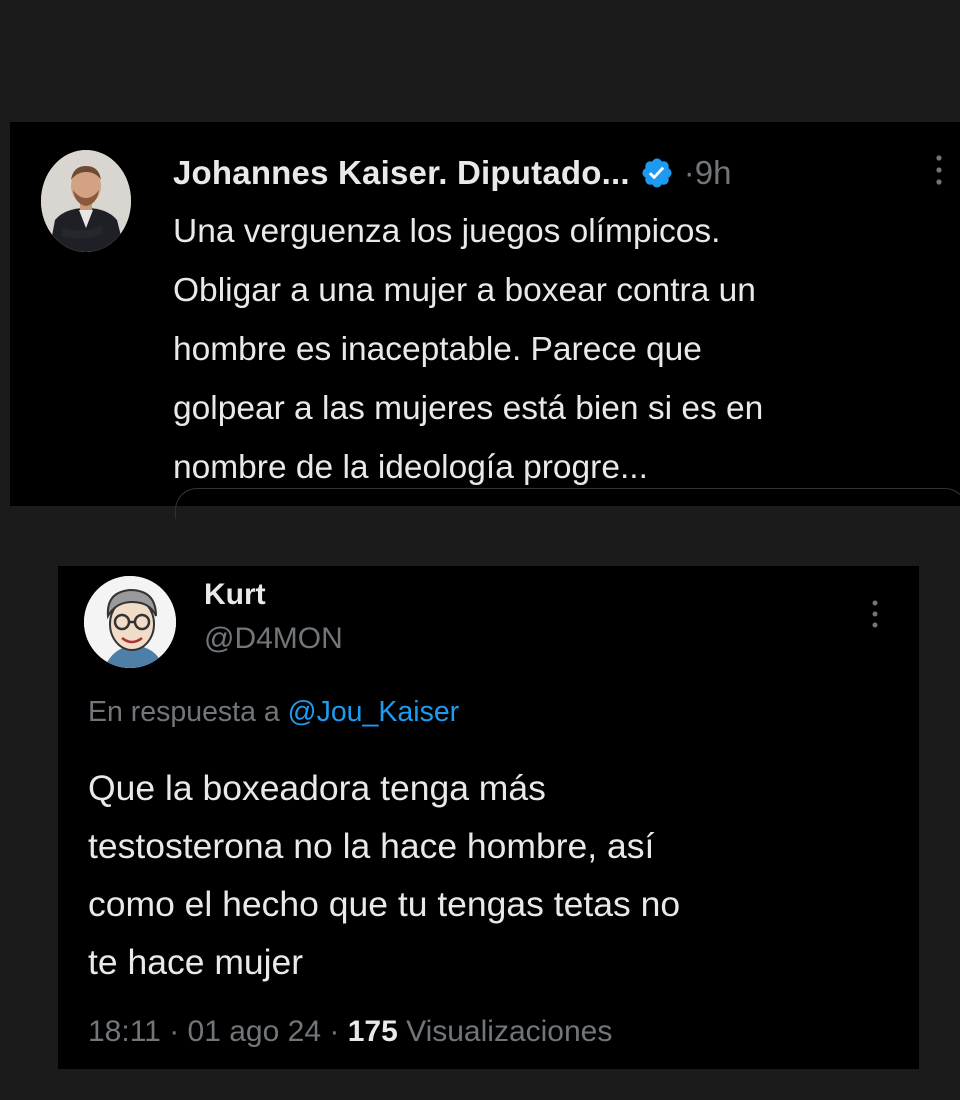  Describe the element at coordinates (273, 639) in the screenshot. I see `author-handle: @D4MON` at that location.